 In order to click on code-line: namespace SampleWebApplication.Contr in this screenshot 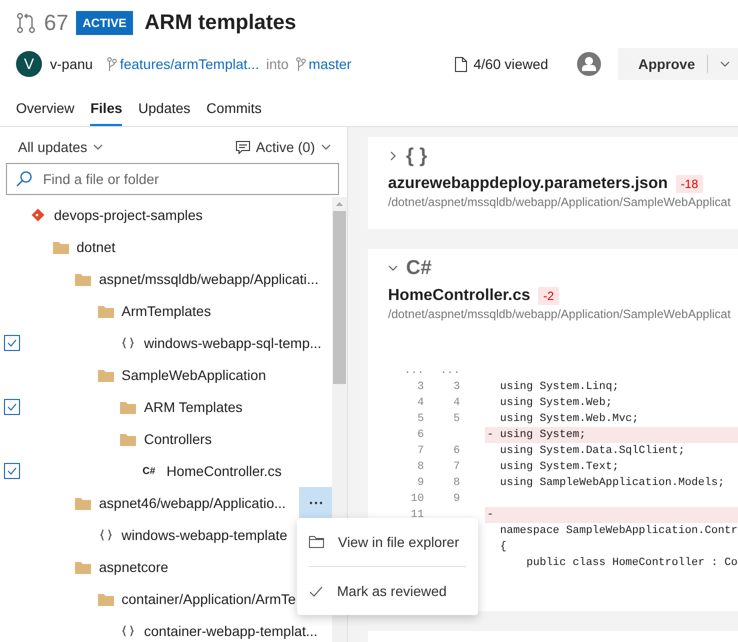, I will do `click(619, 531)`.